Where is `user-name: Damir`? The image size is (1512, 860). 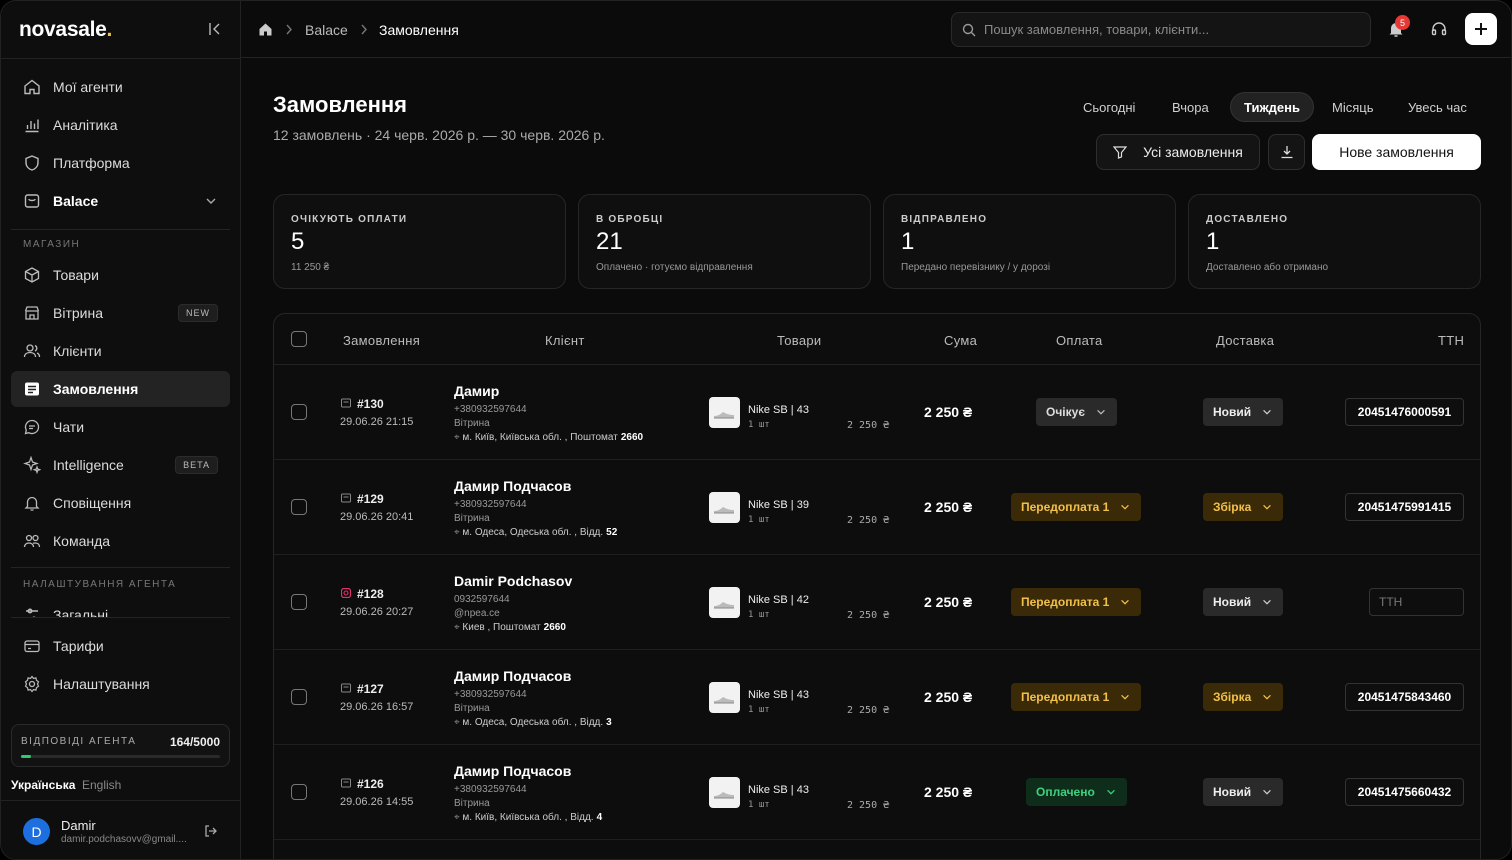
user-name: Damir is located at coordinates (78, 825).